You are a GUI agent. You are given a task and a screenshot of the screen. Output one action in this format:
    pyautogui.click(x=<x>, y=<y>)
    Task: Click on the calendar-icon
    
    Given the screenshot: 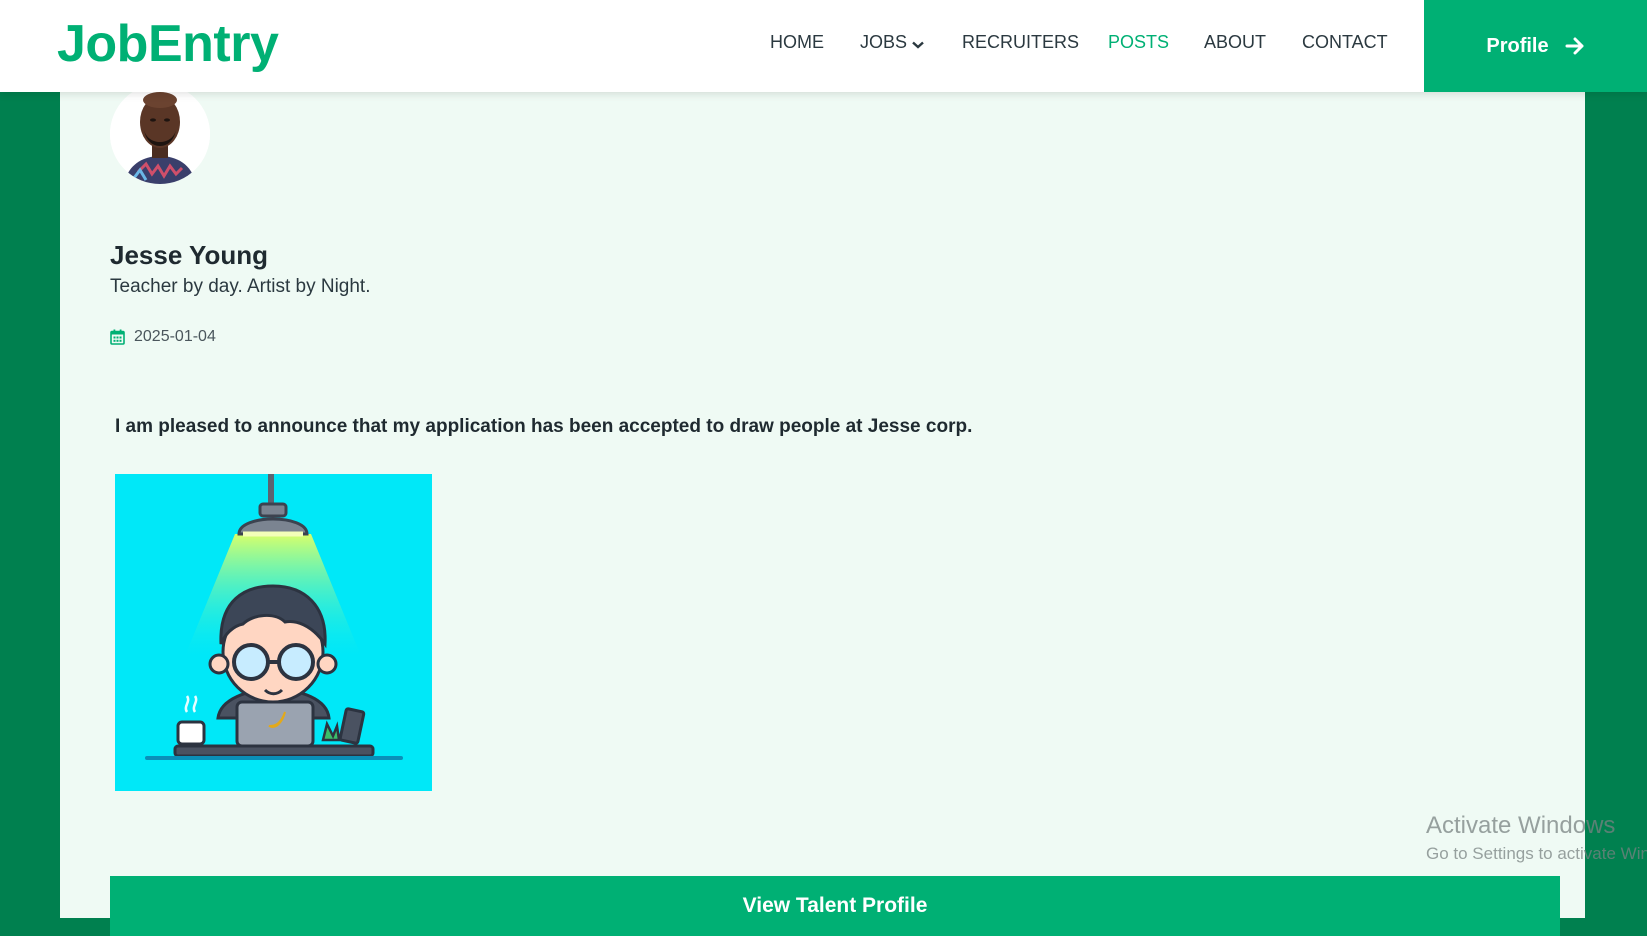 What is the action you would take?
    pyautogui.click(x=117, y=337)
    